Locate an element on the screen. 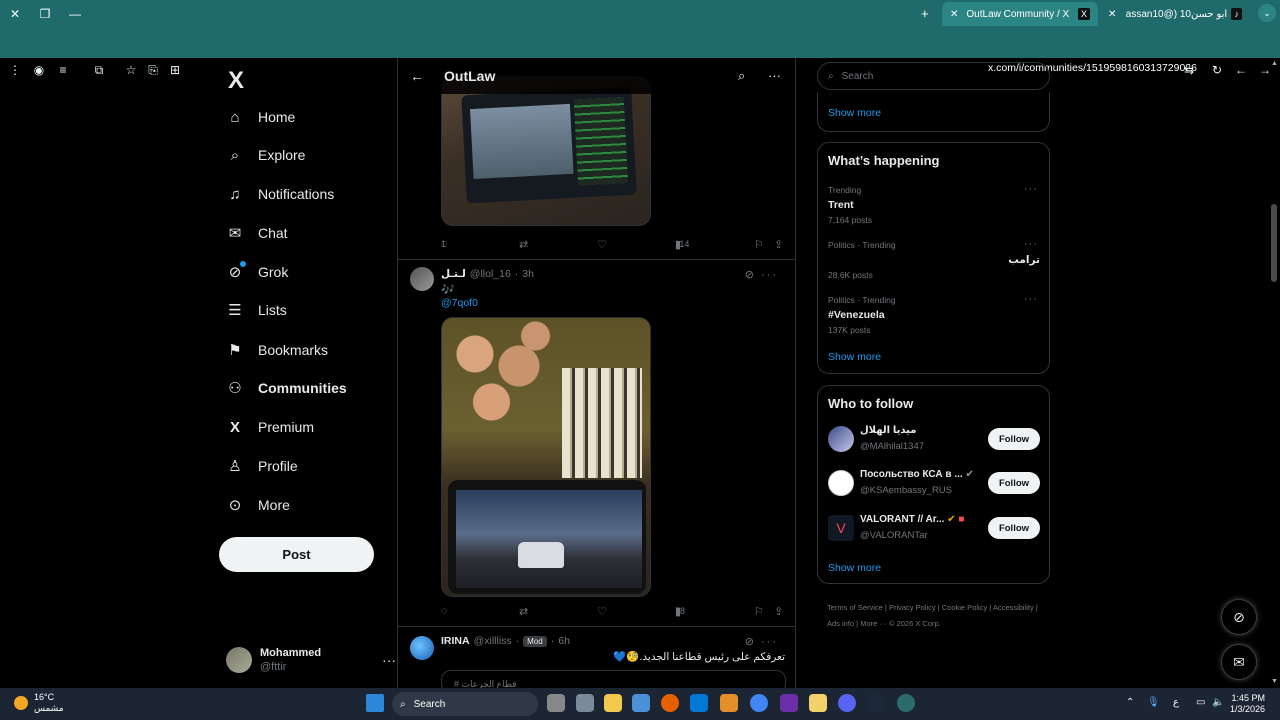 This screenshot has width=1280, height=720. trend-item: Trending Trent 7,164 posts ··· is located at coordinates (934, 204).